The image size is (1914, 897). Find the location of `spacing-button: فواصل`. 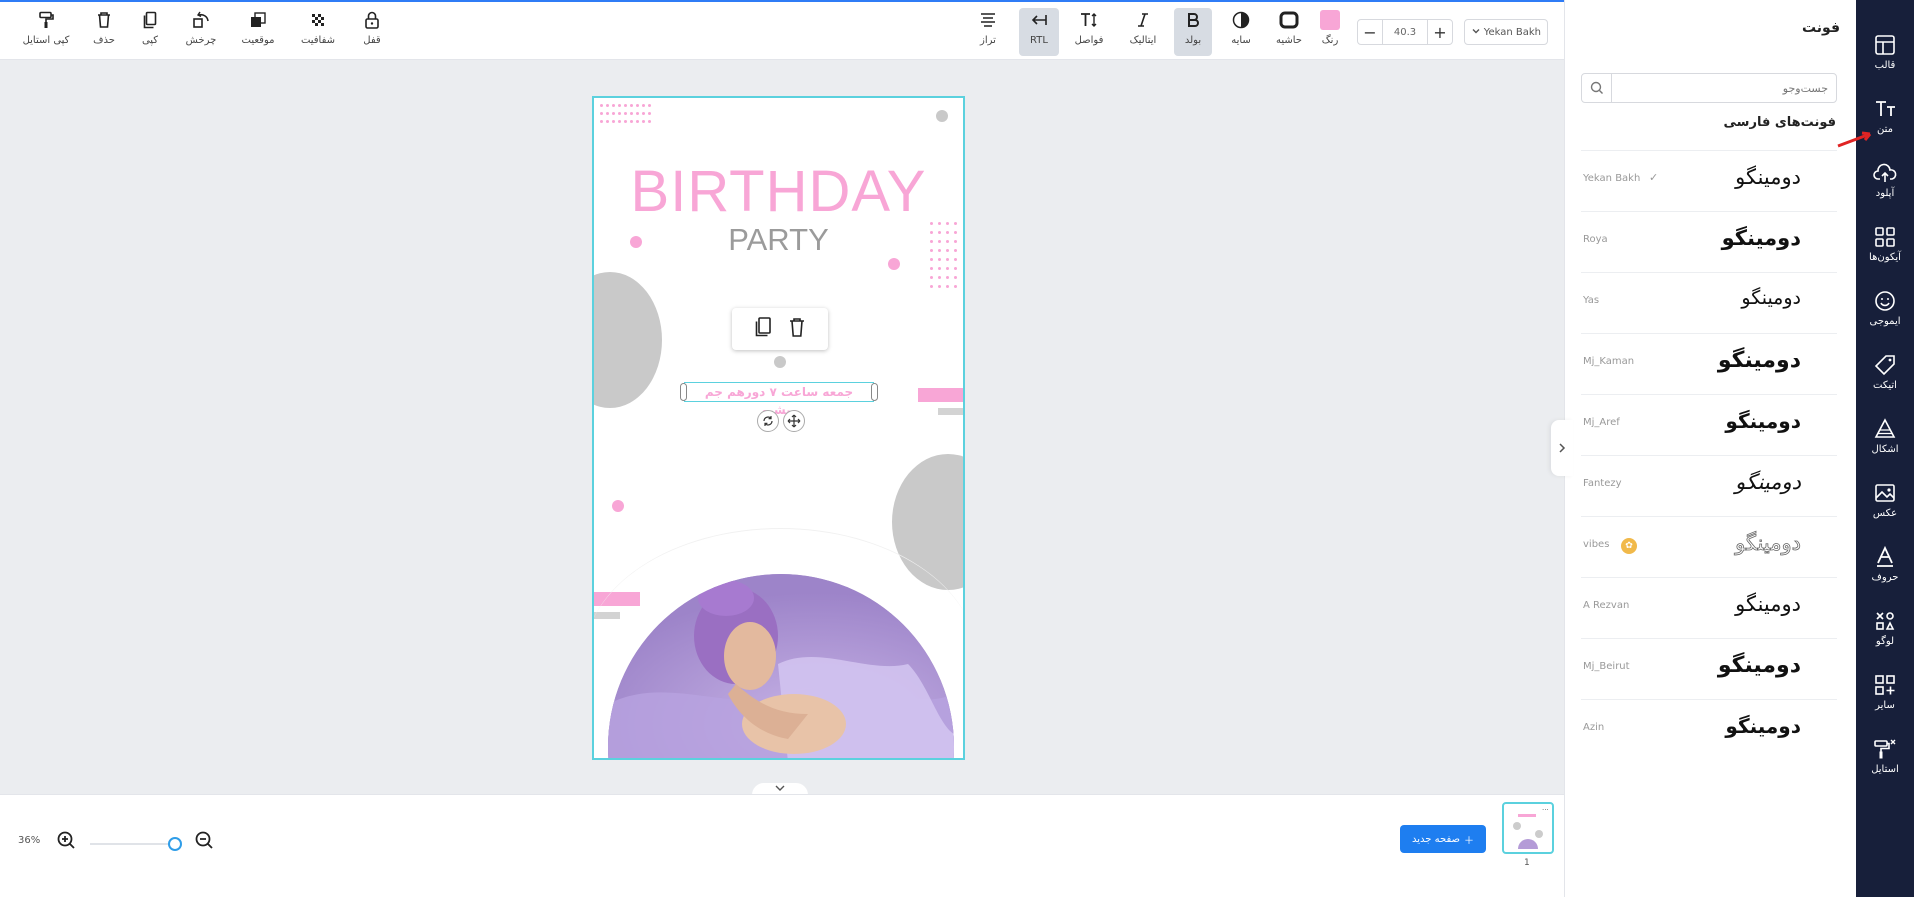

spacing-button: فواصل is located at coordinates (1089, 32).